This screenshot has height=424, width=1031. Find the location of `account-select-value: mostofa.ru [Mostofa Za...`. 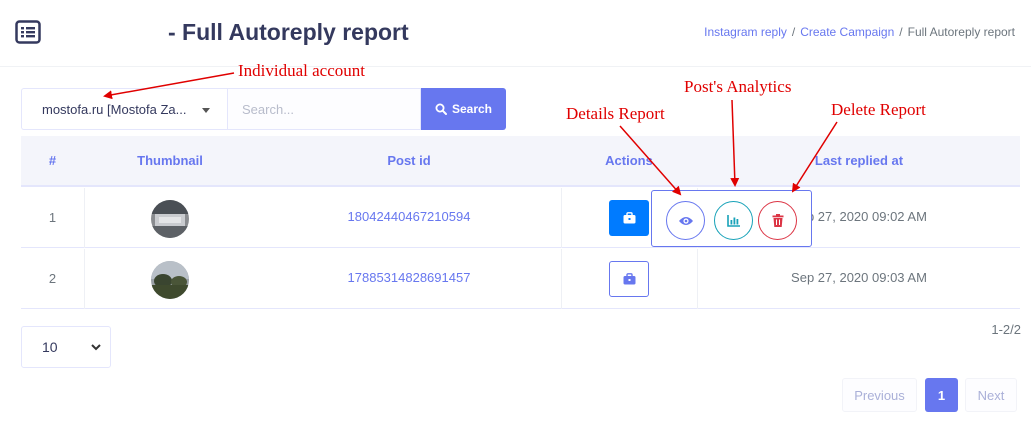

account-select-value: mostofa.ru [Mostofa Za... is located at coordinates (114, 109).